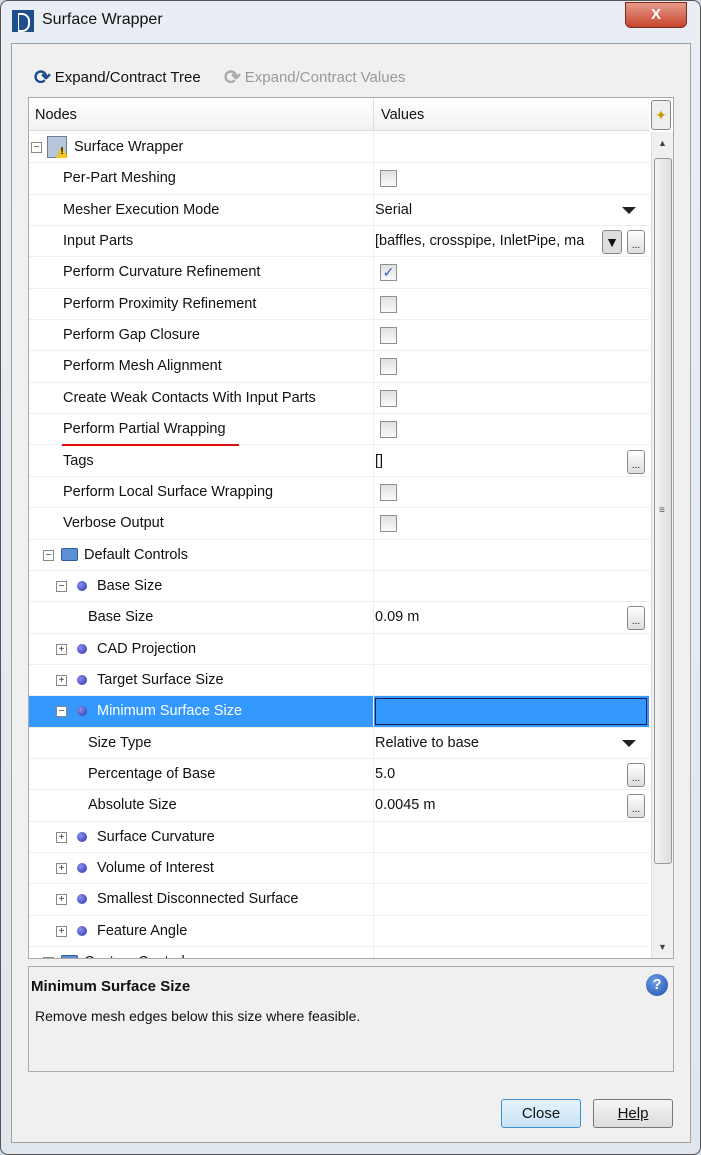 The height and width of the screenshot is (1155, 701). I want to click on tree-row: + Feature Angle, so click(339, 931).